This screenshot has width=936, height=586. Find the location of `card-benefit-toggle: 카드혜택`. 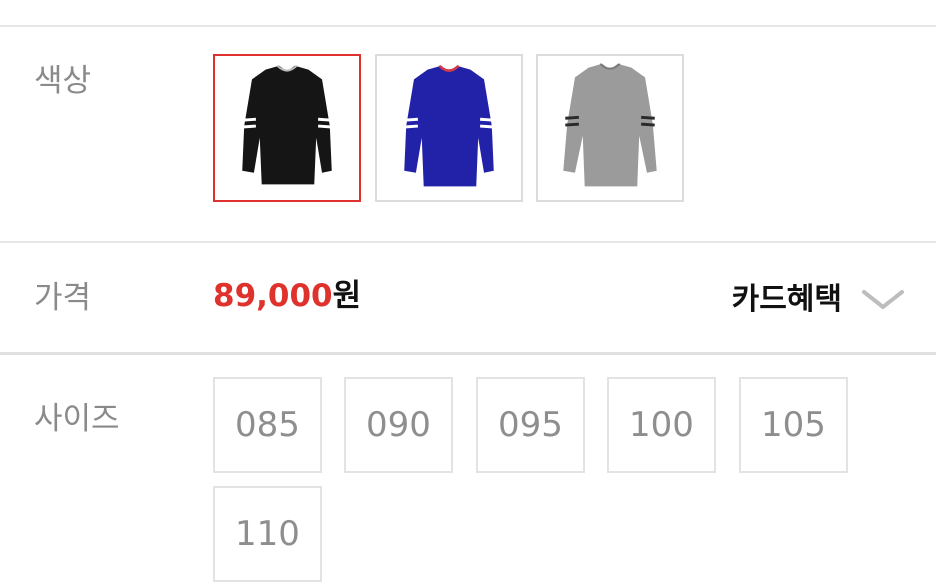

card-benefit-toggle: 카드혜택 is located at coordinates (819, 300).